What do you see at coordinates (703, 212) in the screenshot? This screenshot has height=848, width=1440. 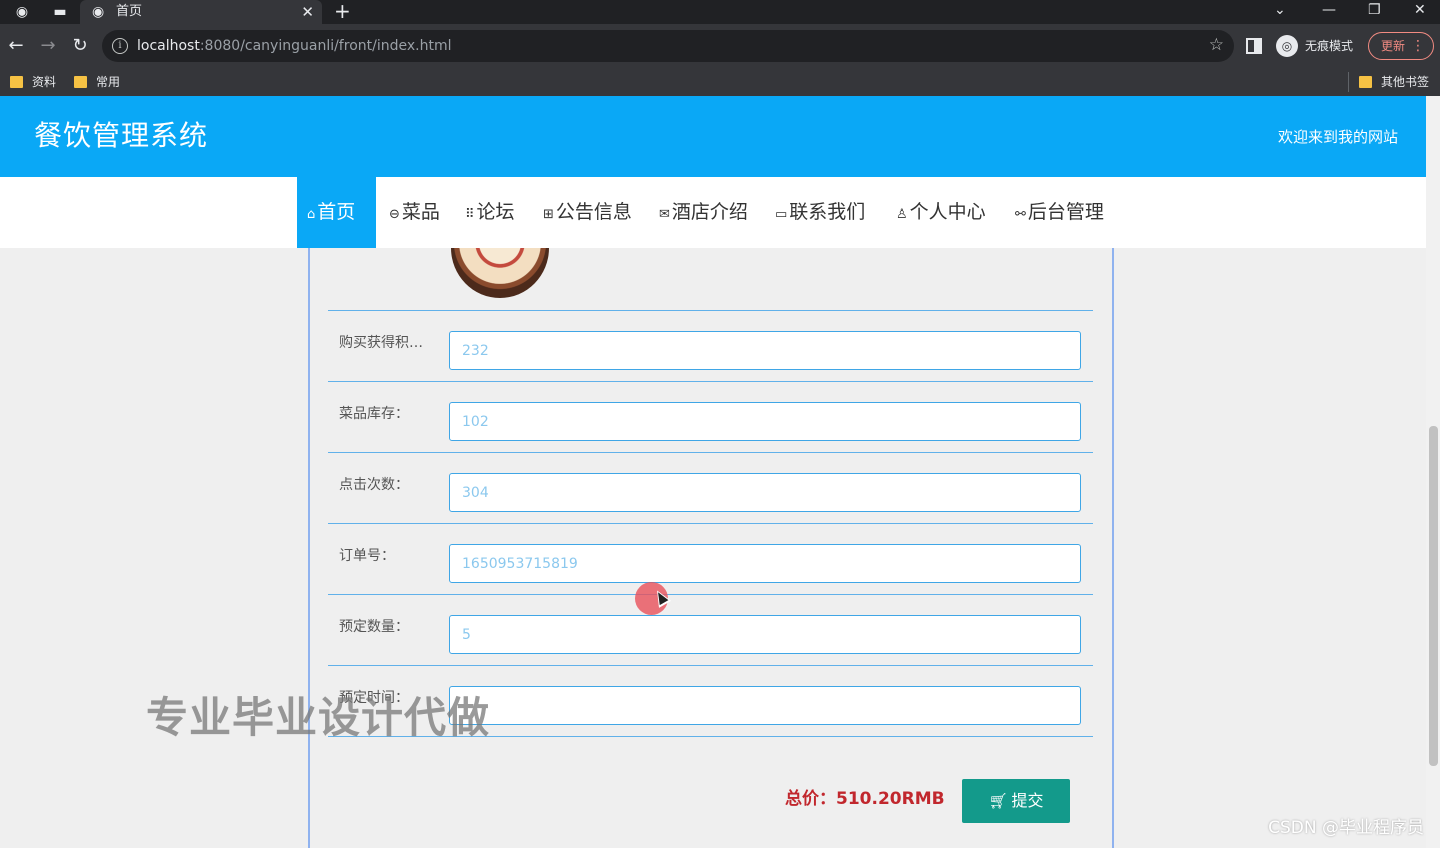 I see `nav-item-hotel-intro: ✉ 酒店介绍` at bounding box center [703, 212].